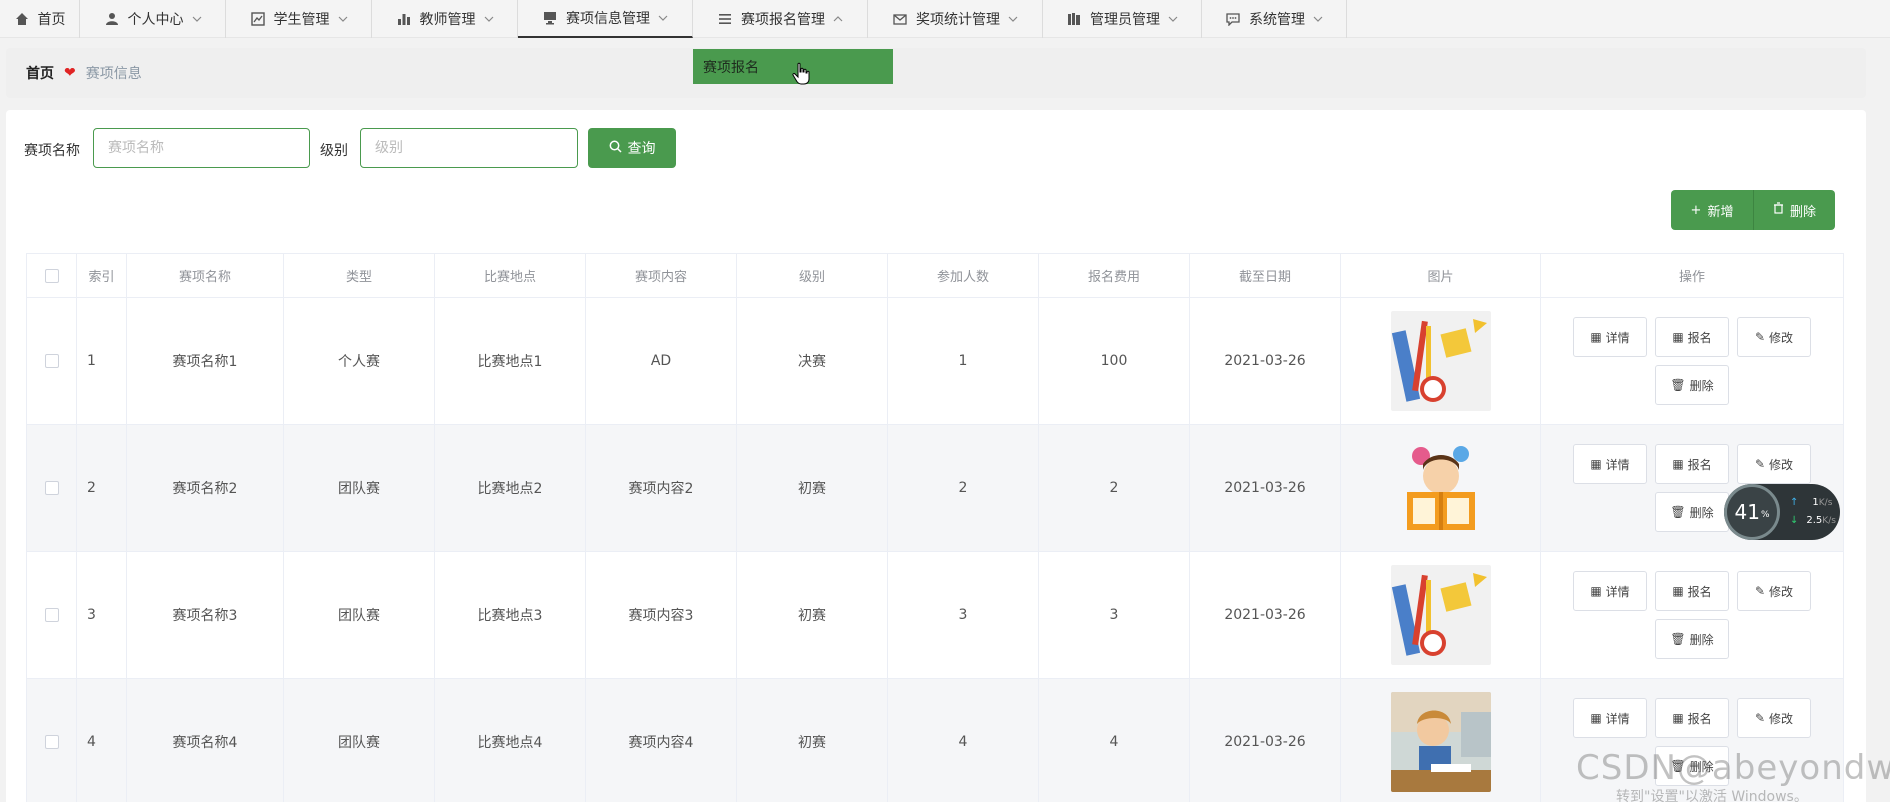 This screenshot has width=1890, height=802. What do you see at coordinates (1782, 512) in the screenshot?
I see `network-speed-widget: 41% ↑ 1K/s ↓ 2.5K/s` at bounding box center [1782, 512].